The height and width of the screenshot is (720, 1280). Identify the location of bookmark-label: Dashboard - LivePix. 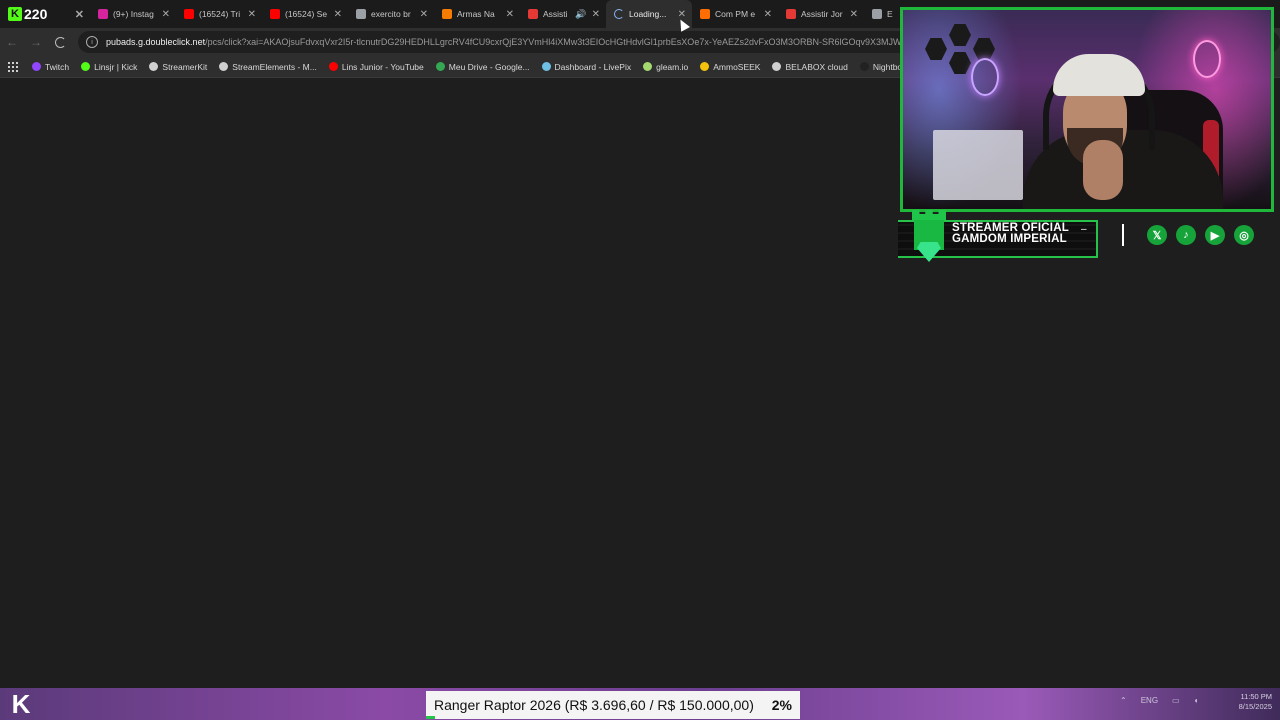
(593, 66).